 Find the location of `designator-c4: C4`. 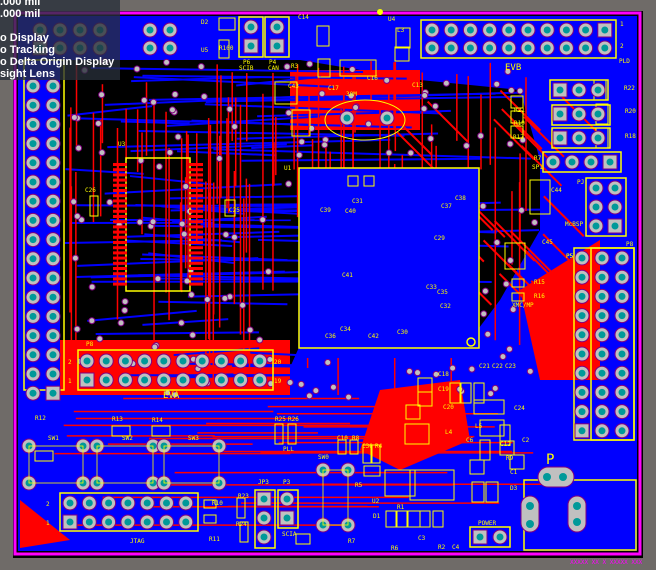

designator-c4: C4 is located at coordinates (456, 547).